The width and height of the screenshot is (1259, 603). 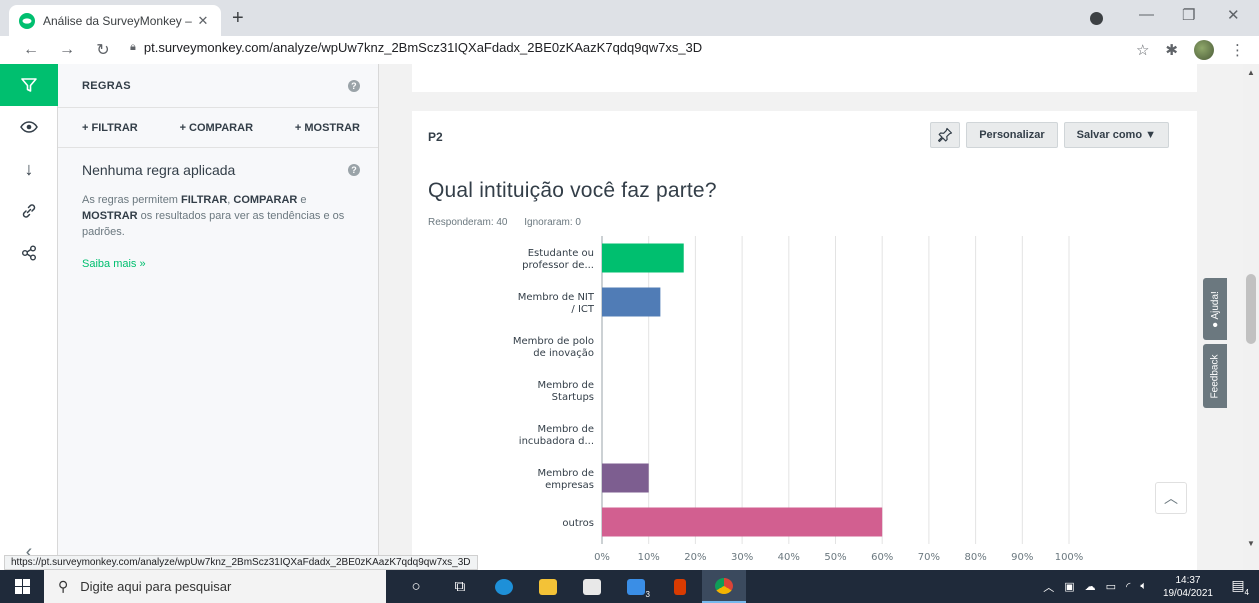 What do you see at coordinates (1237, 50) in the screenshot?
I see `browser-menu-icon: ⋮` at bounding box center [1237, 50].